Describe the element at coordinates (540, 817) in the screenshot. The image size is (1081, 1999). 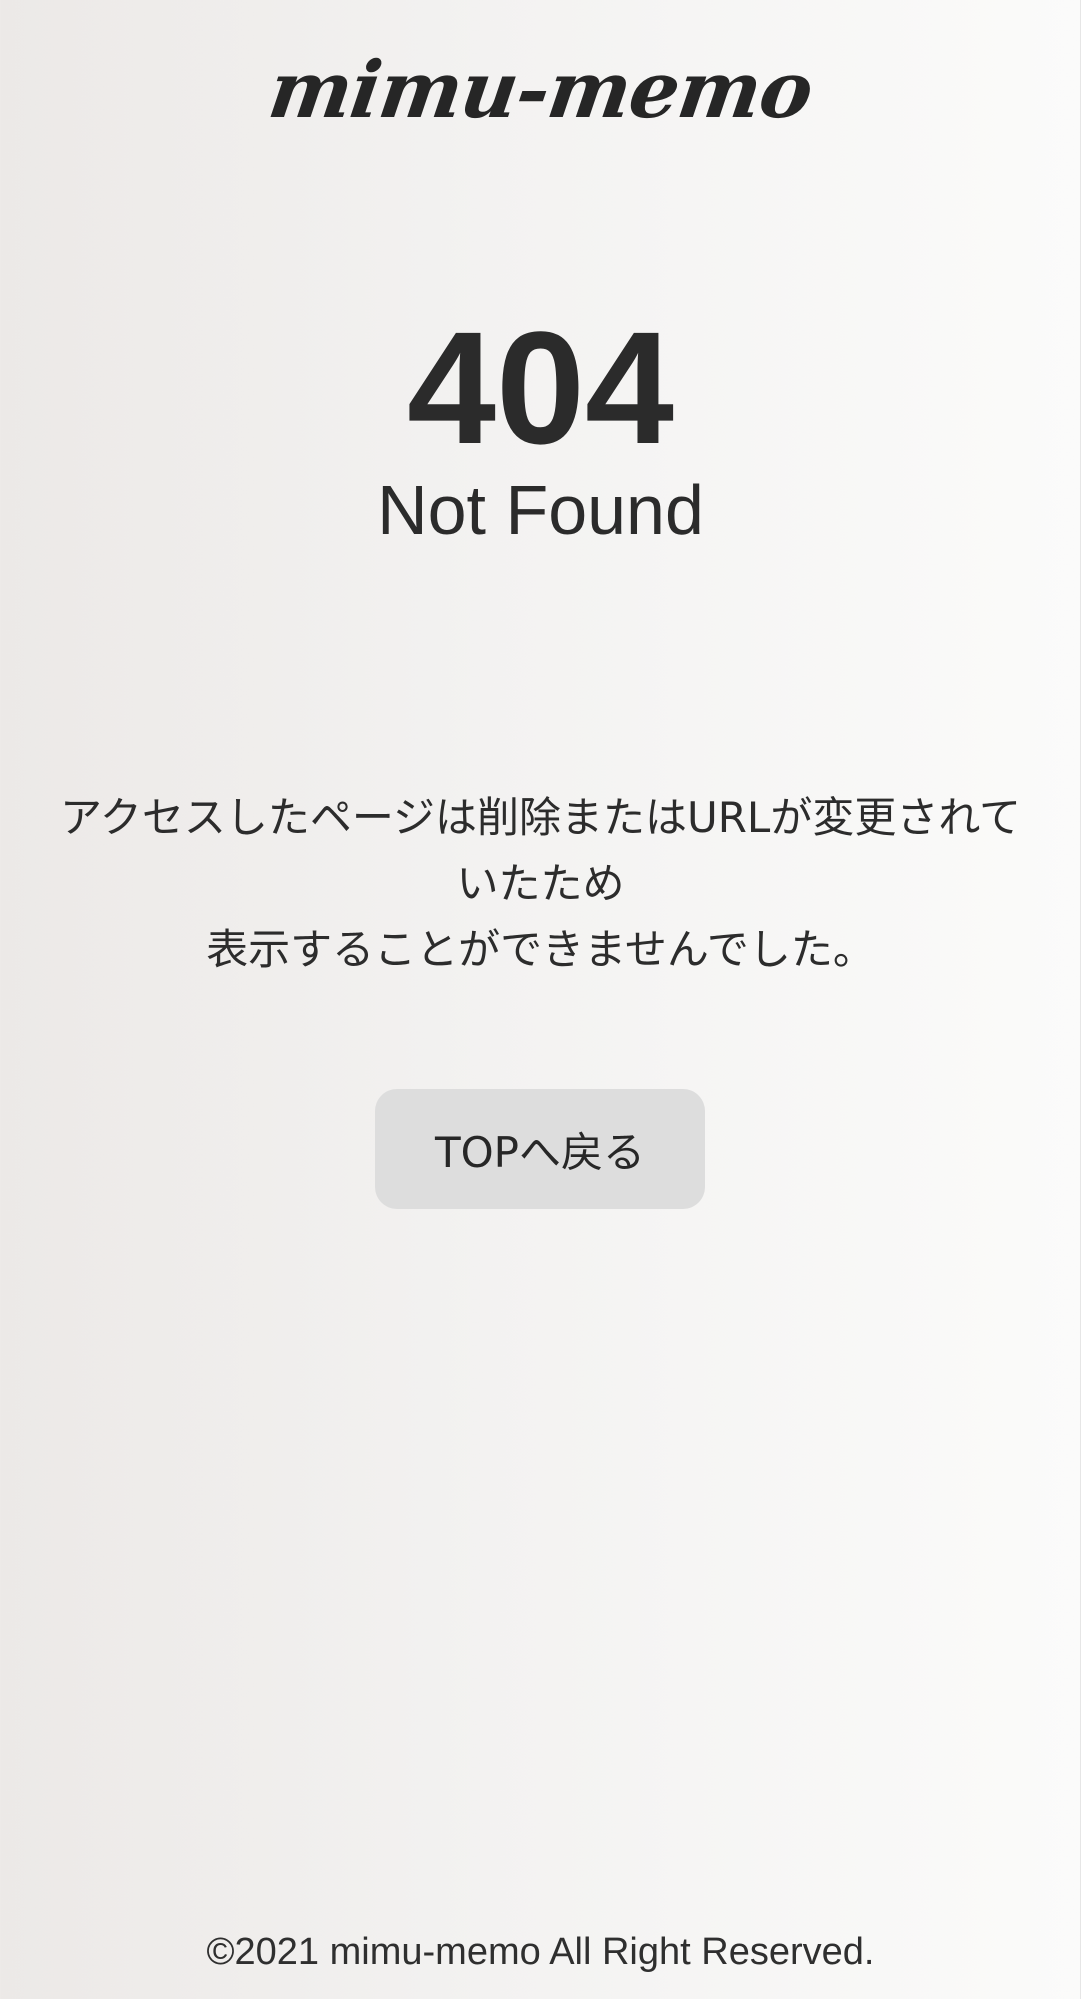
I see `error-message-line-1: アクセスしたページは削除またはURLが変更されて` at that location.